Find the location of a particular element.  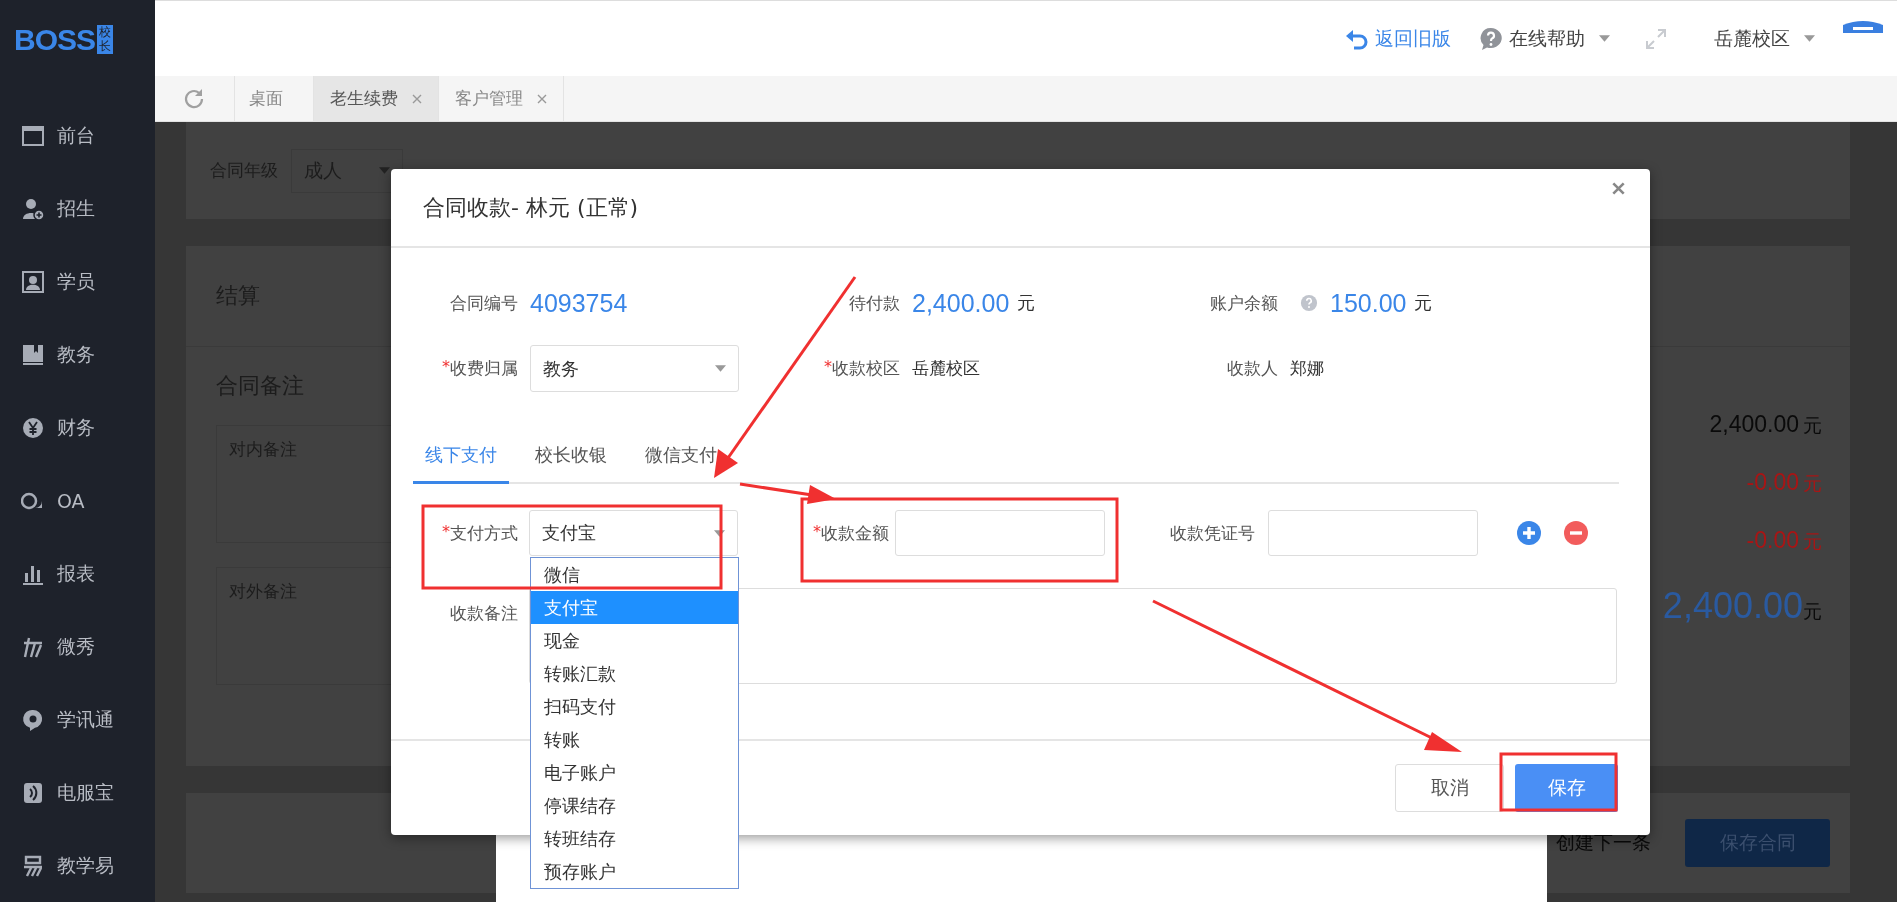

voucher-input is located at coordinates (1373, 533).